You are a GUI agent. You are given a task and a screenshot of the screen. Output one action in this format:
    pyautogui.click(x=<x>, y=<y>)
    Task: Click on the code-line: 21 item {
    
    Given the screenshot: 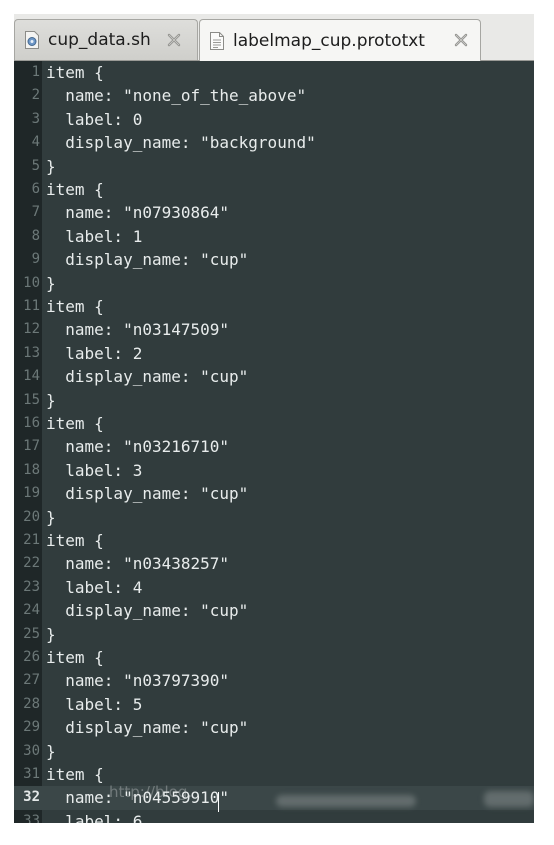 What is the action you would take?
    pyautogui.click(x=274, y=540)
    